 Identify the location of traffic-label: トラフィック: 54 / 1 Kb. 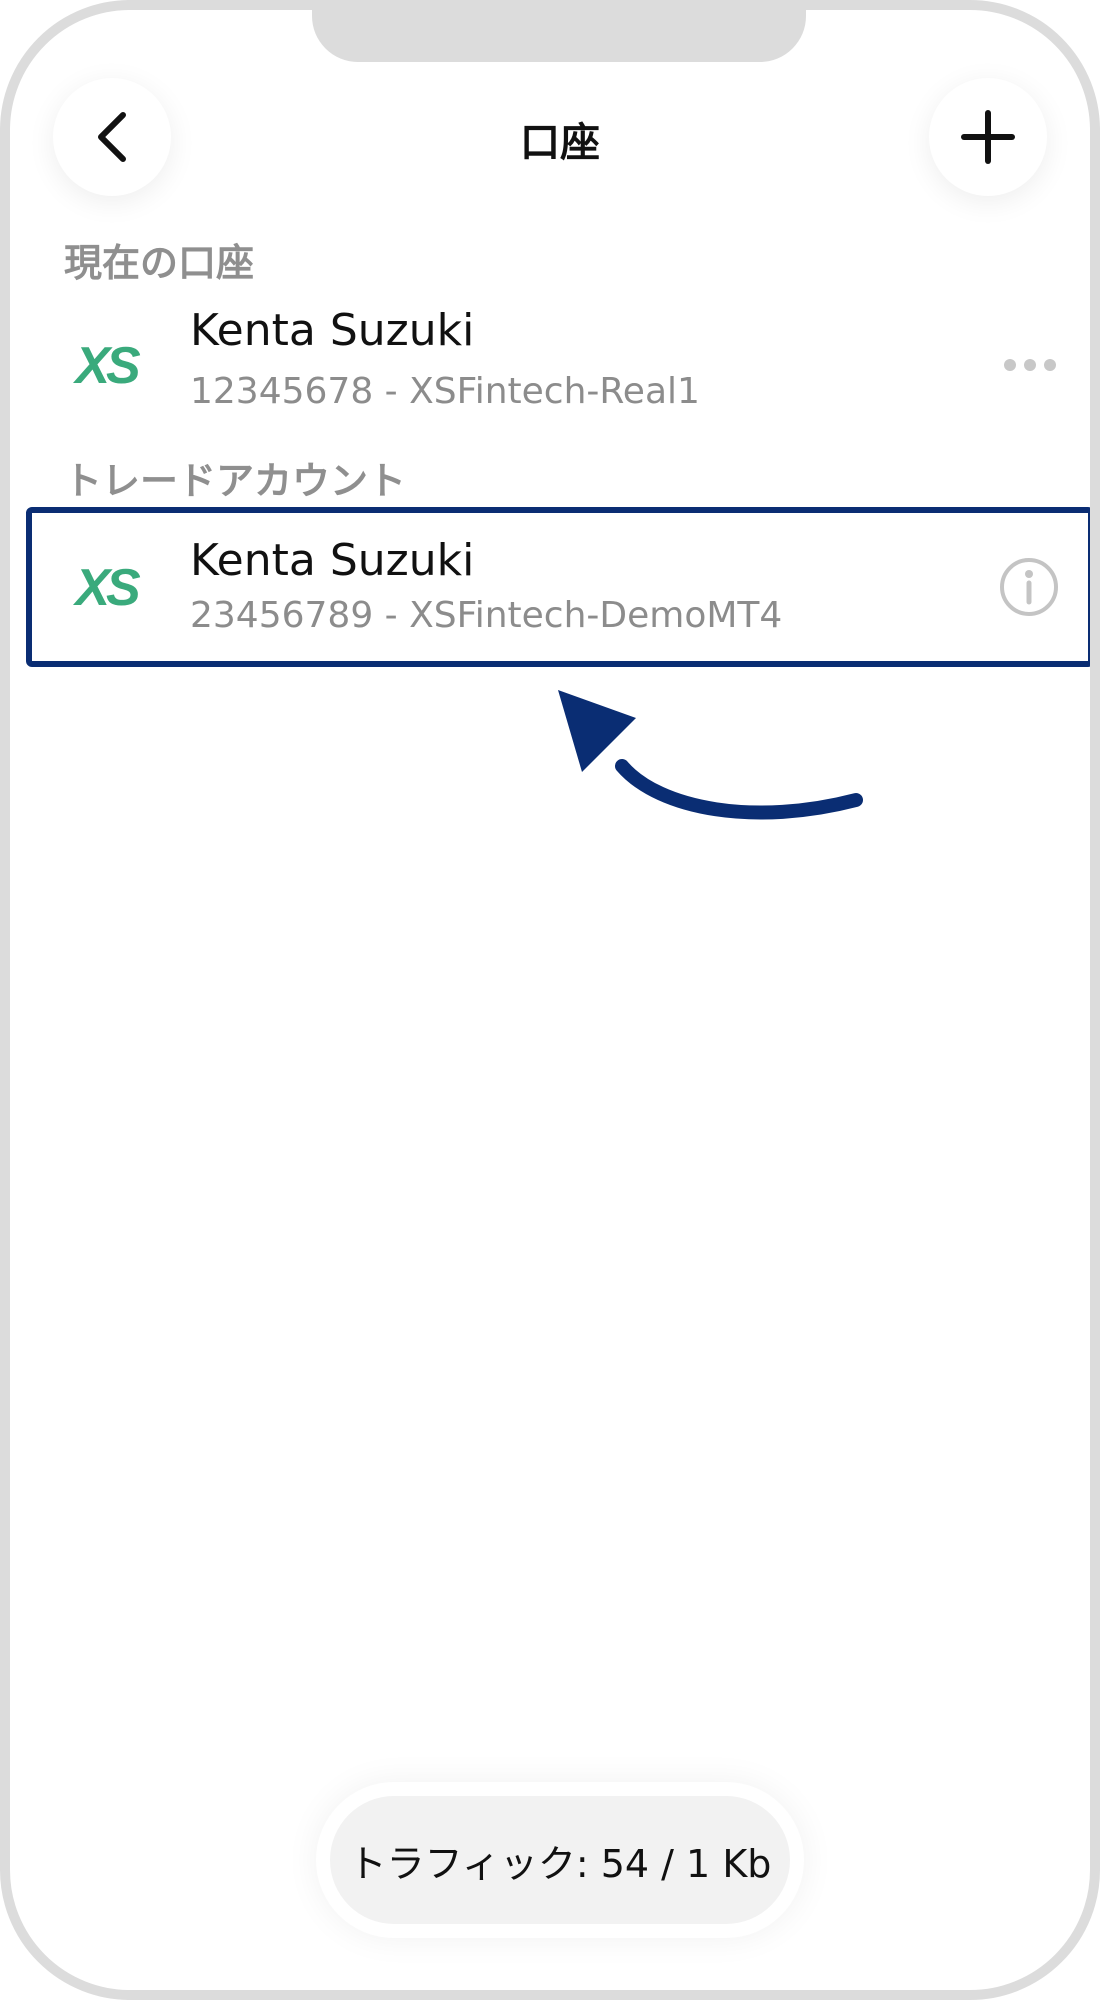
(560, 1860).